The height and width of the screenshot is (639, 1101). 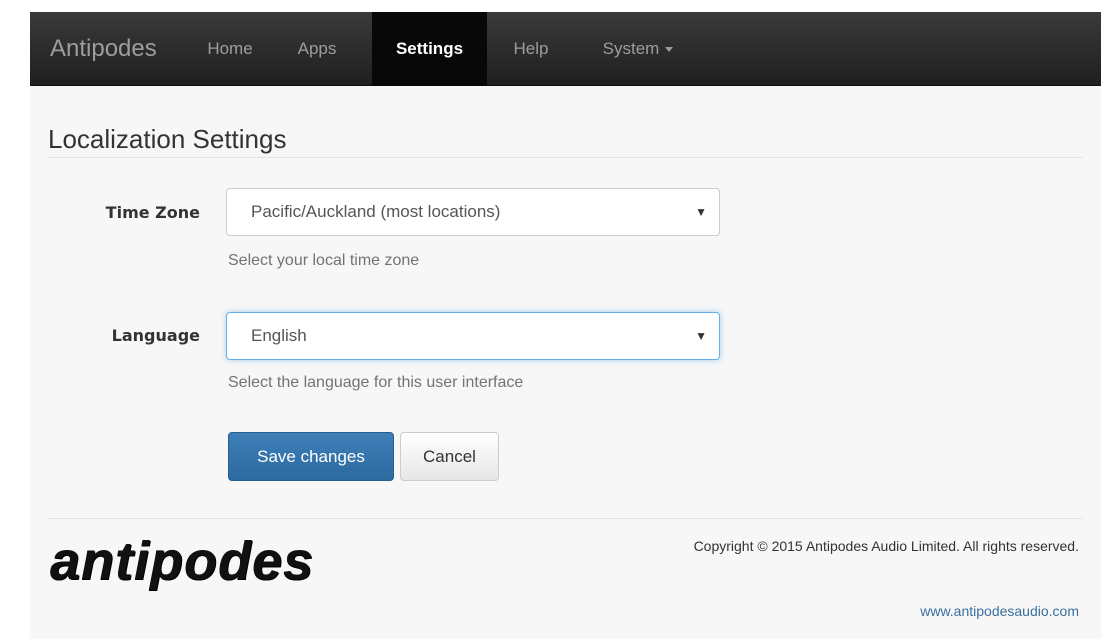 I want to click on antipodes-logo: antipodes, so click(x=182, y=561).